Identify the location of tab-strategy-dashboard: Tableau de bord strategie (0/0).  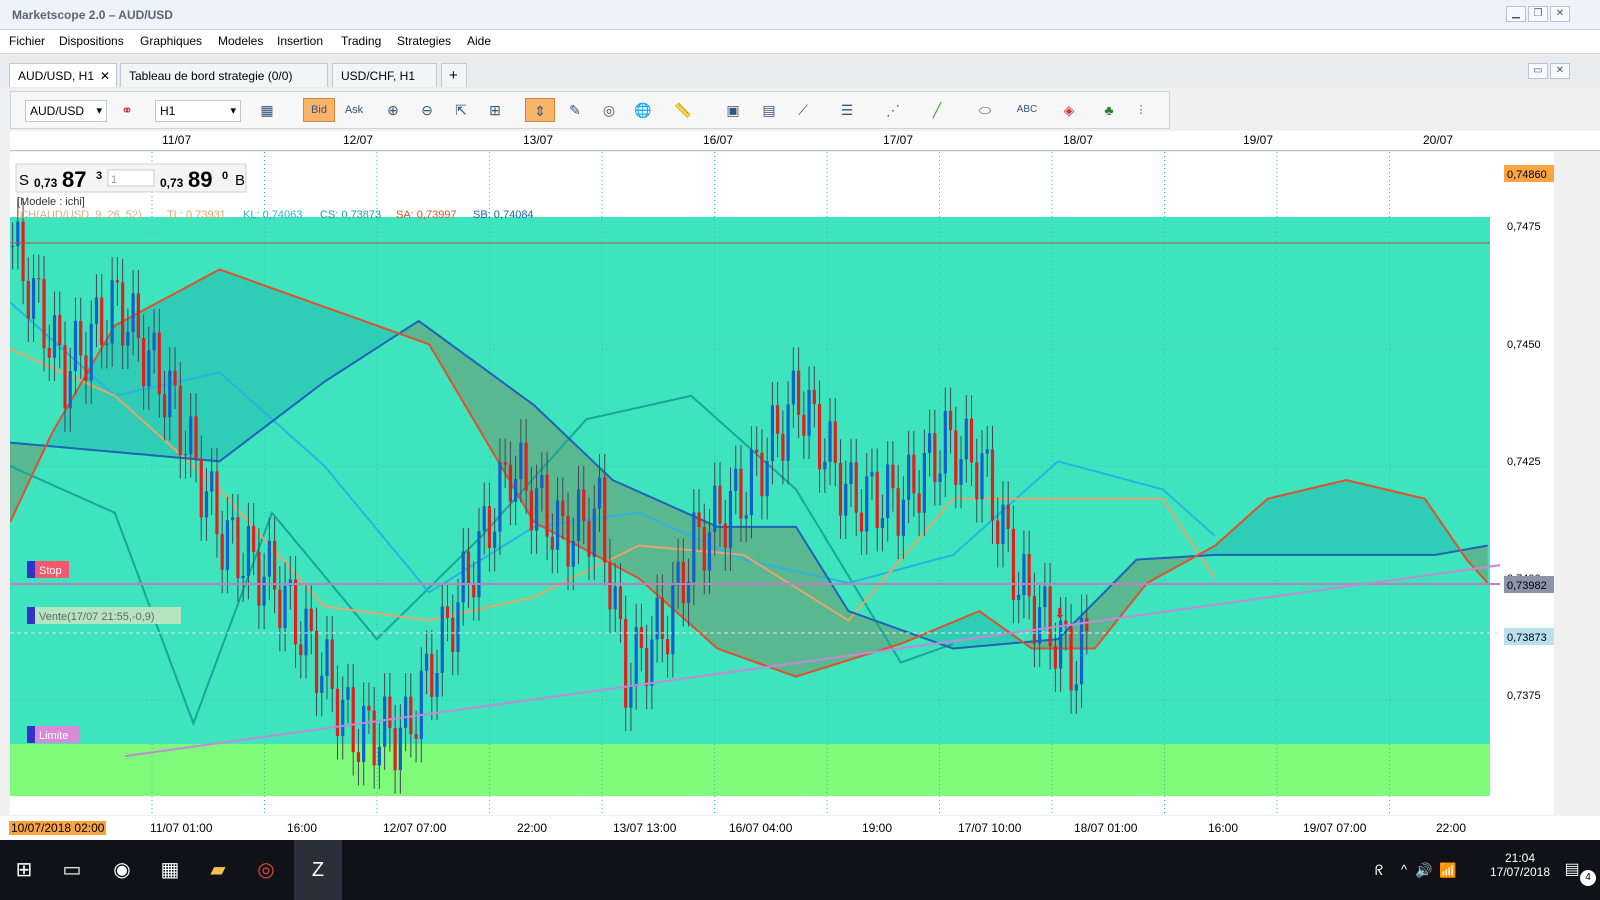
(224, 75).